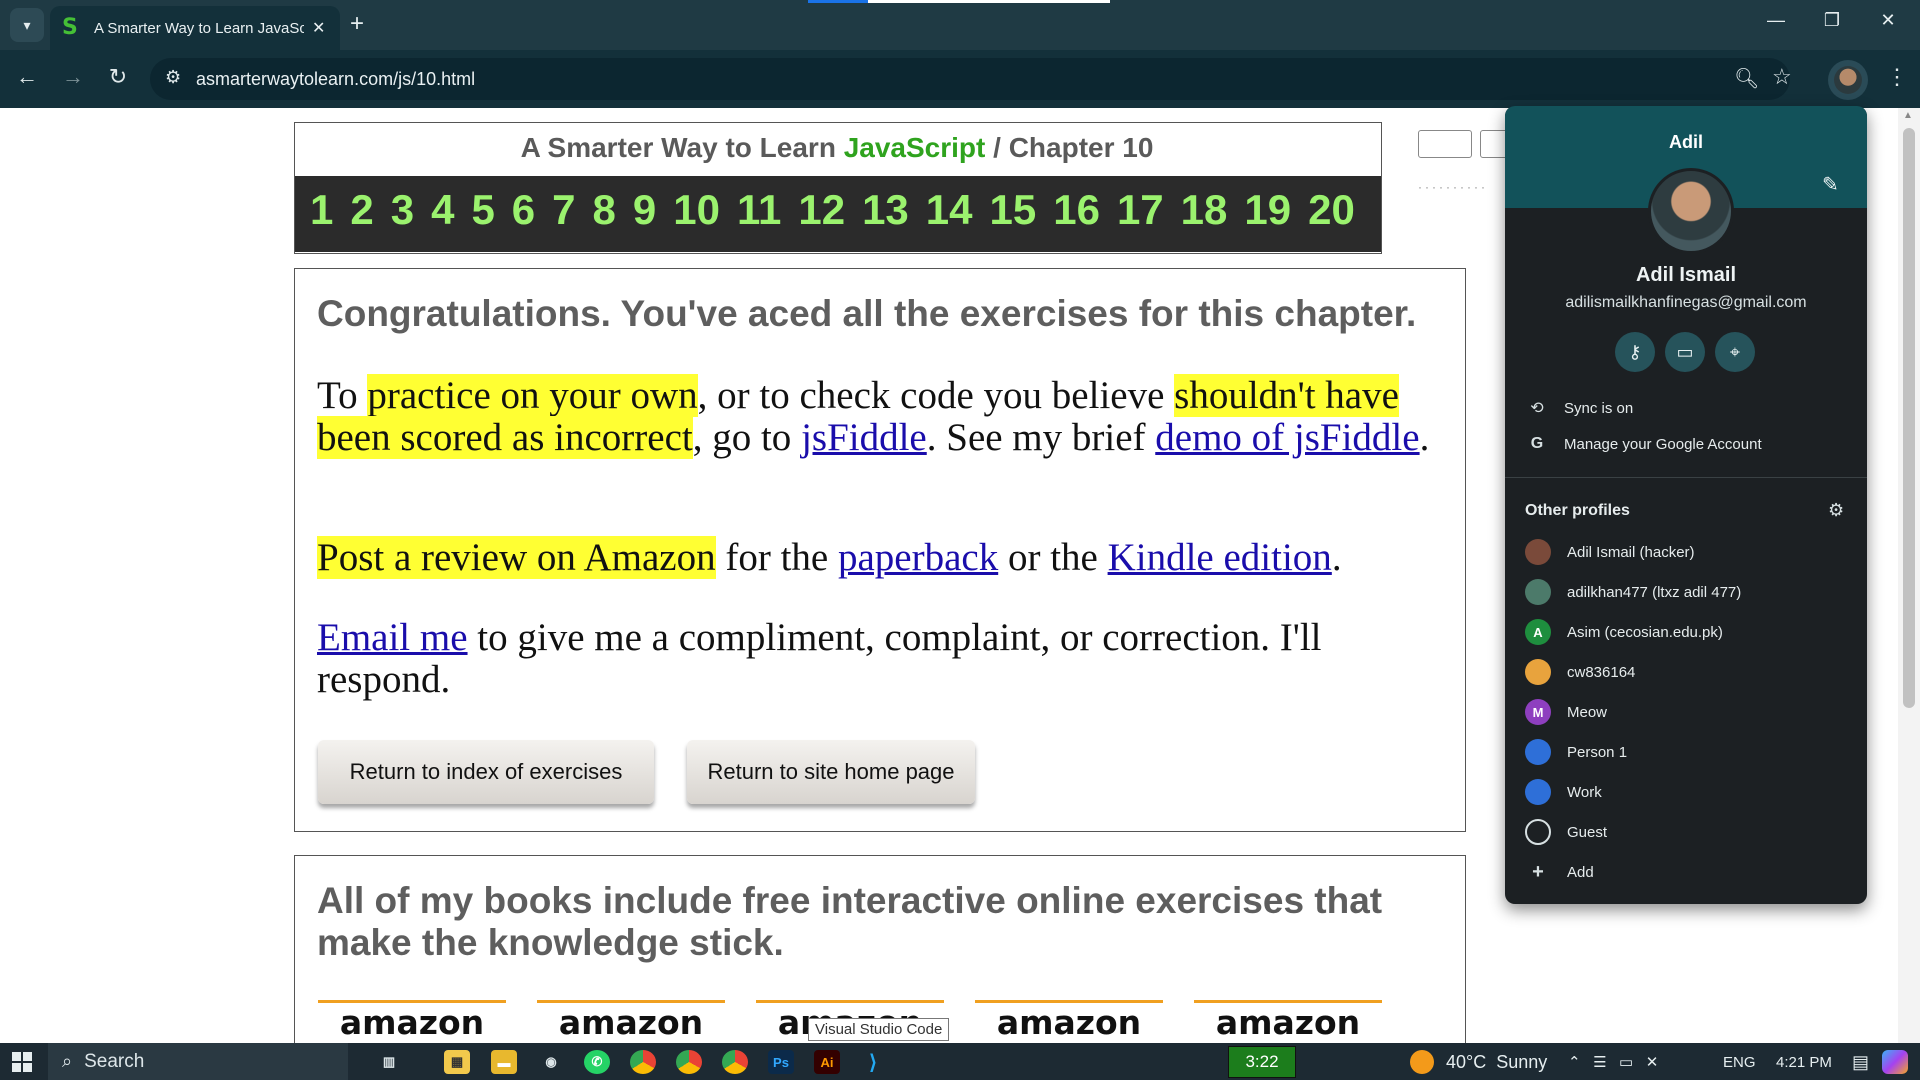 This screenshot has height=1080, width=1920. I want to click on profile-photo, so click(1691, 211).